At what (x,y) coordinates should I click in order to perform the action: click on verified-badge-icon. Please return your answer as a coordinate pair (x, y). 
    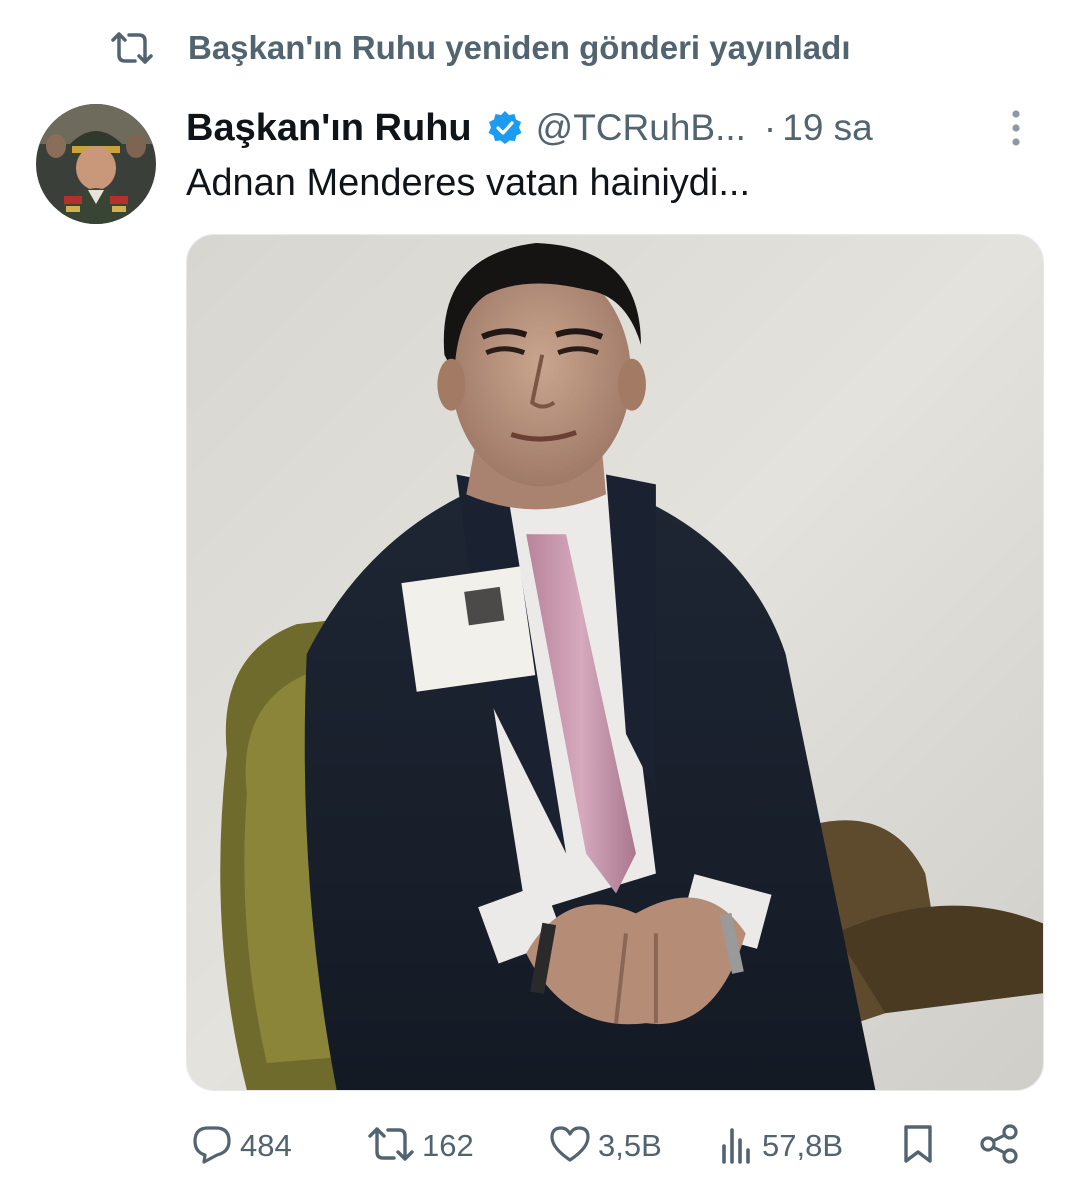
    Looking at the image, I should click on (505, 128).